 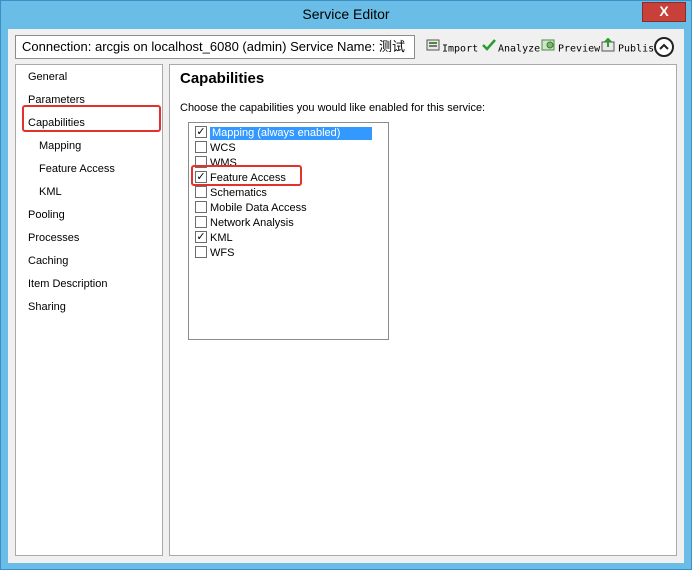 I want to click on capability-network-analysis: Network Analysis, so click(x=244, y=224).